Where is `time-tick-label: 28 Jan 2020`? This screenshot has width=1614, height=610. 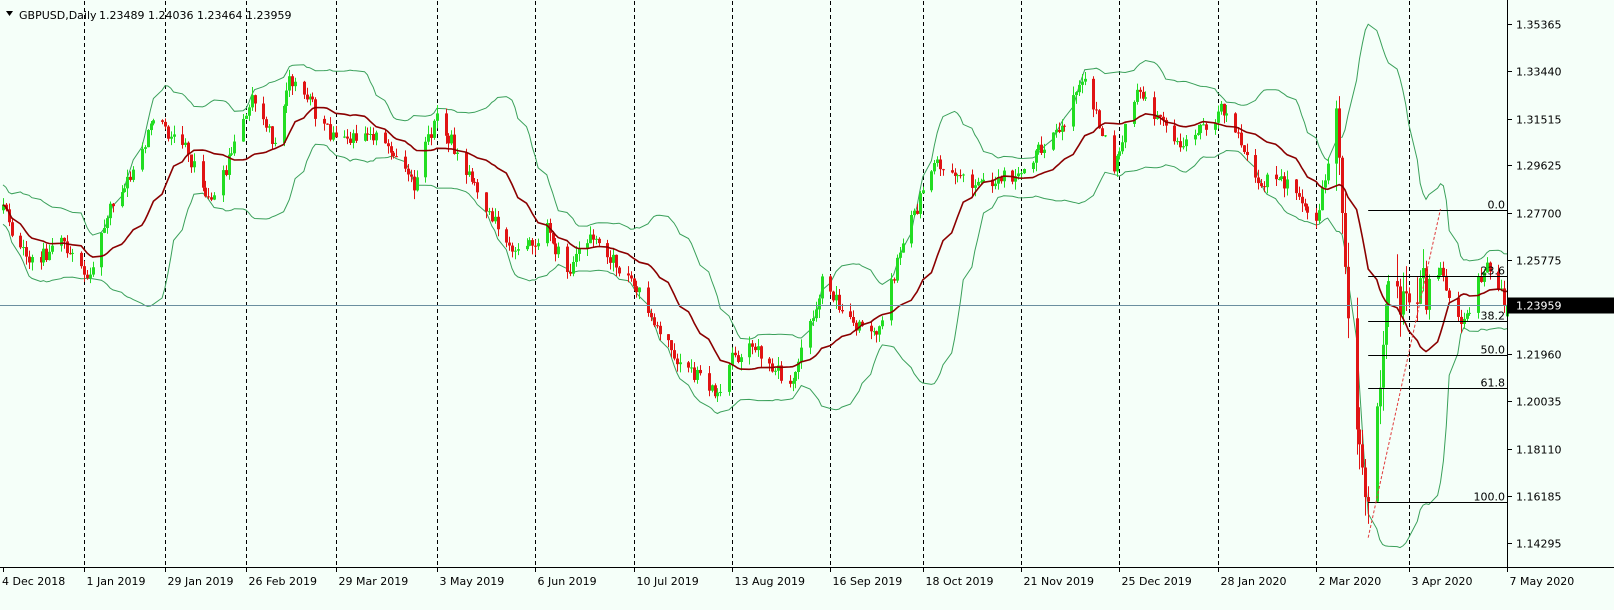 time-tick-label: 28 Jan 2020 is located at coordinates (1254, 581).